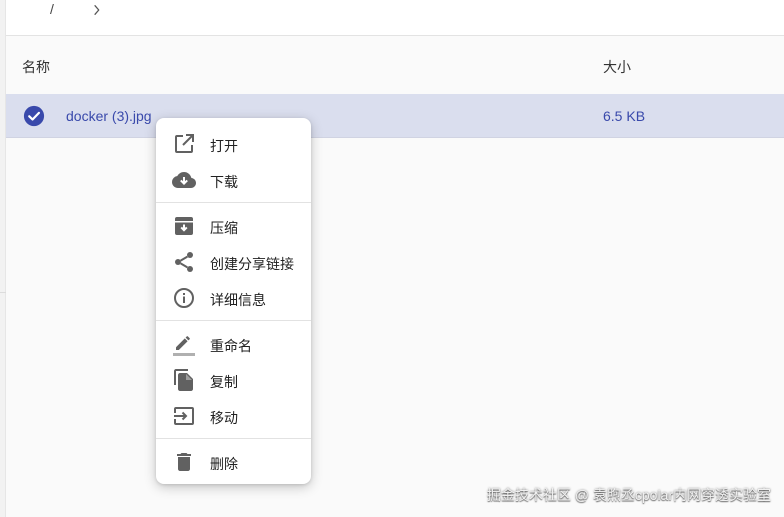 This screenshot has height=517, width=784. What do you see at coordinates (184, 143) in the screenshot?
I see `open-in-new-icon` at bounding box center [184, 143].